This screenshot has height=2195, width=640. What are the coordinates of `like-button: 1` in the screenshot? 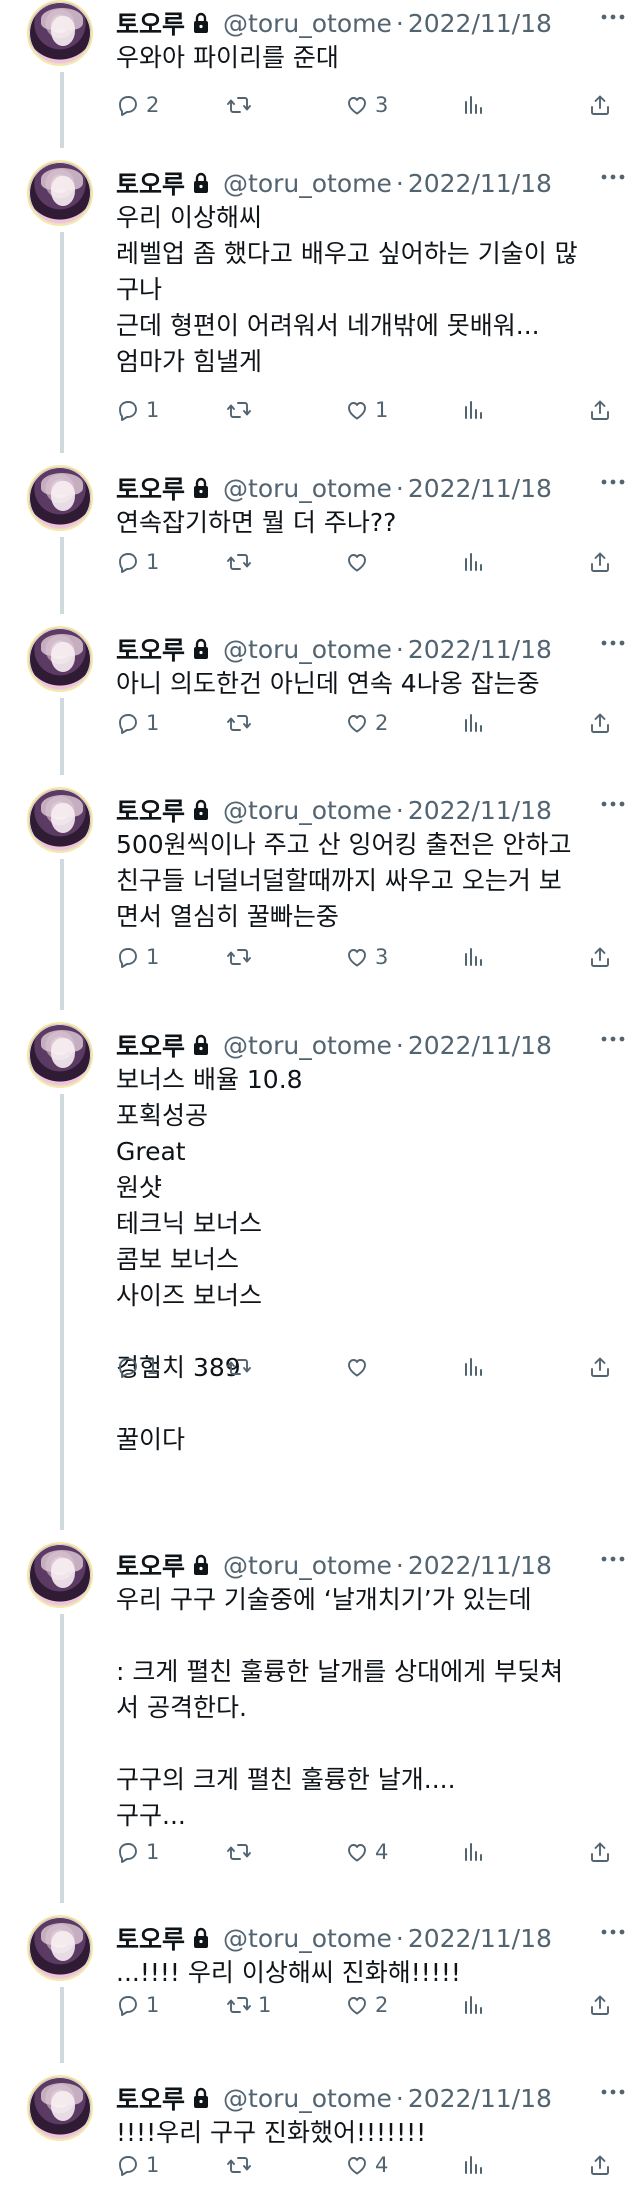 It's located at (366, 410).